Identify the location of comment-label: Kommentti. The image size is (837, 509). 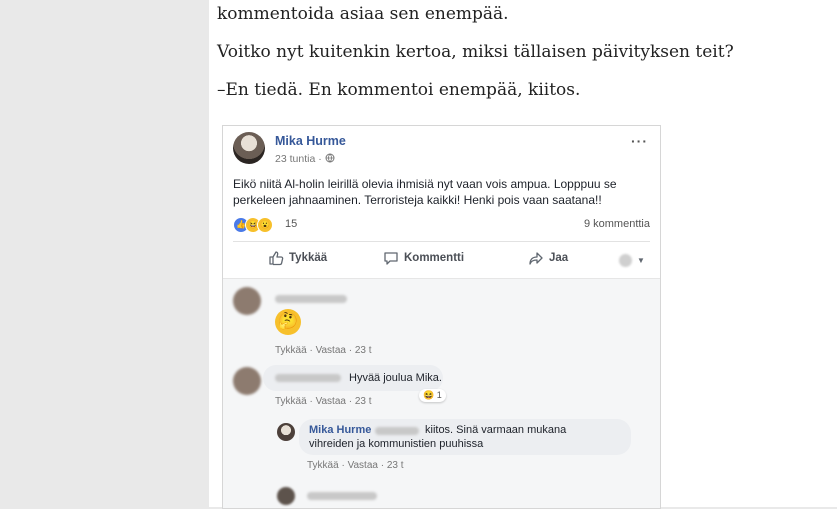
(434, 258).